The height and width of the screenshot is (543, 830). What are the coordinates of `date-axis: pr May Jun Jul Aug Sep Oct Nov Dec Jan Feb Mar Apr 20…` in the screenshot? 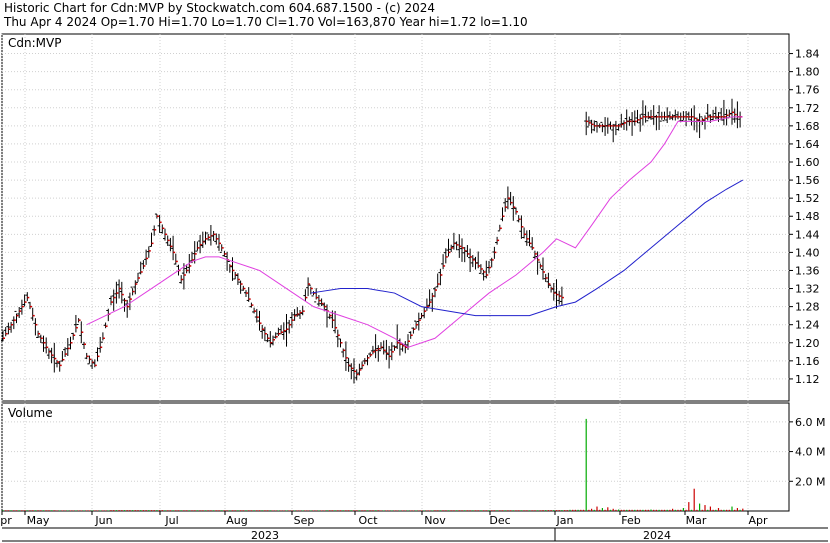 It's located at (384, 526).